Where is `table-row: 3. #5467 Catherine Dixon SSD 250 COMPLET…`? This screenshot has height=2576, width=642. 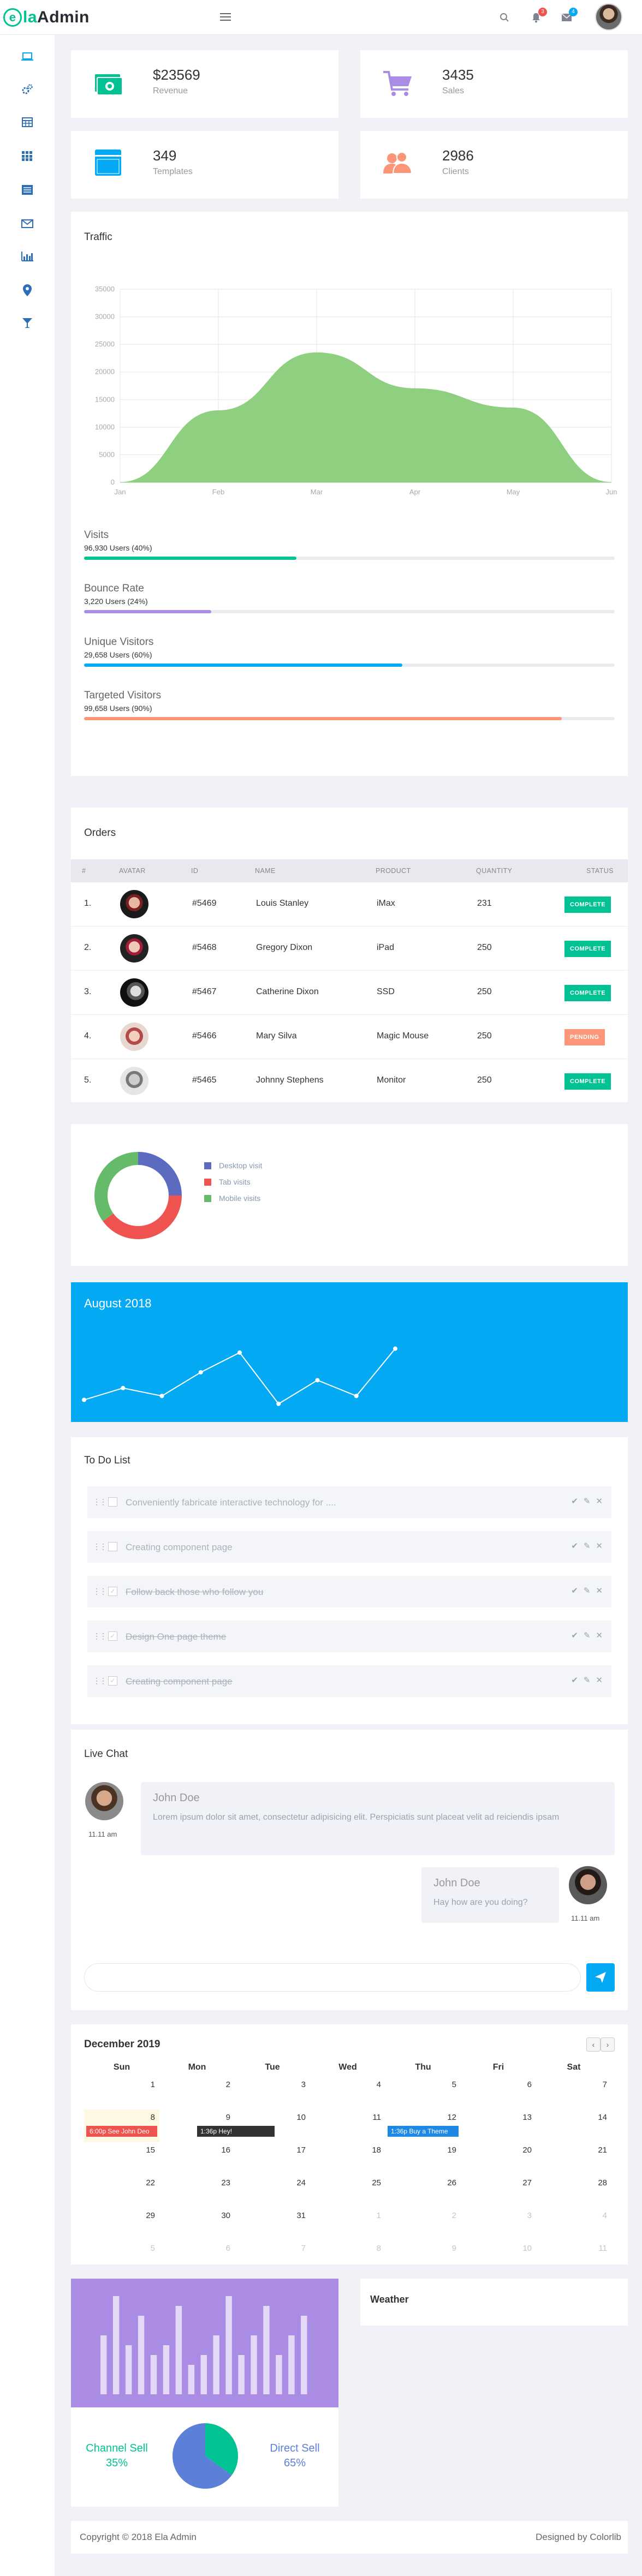
table-row: 3. #5467 Catherine Dixon SSD 250 COMPLET… is located at coordinates (349, 993).